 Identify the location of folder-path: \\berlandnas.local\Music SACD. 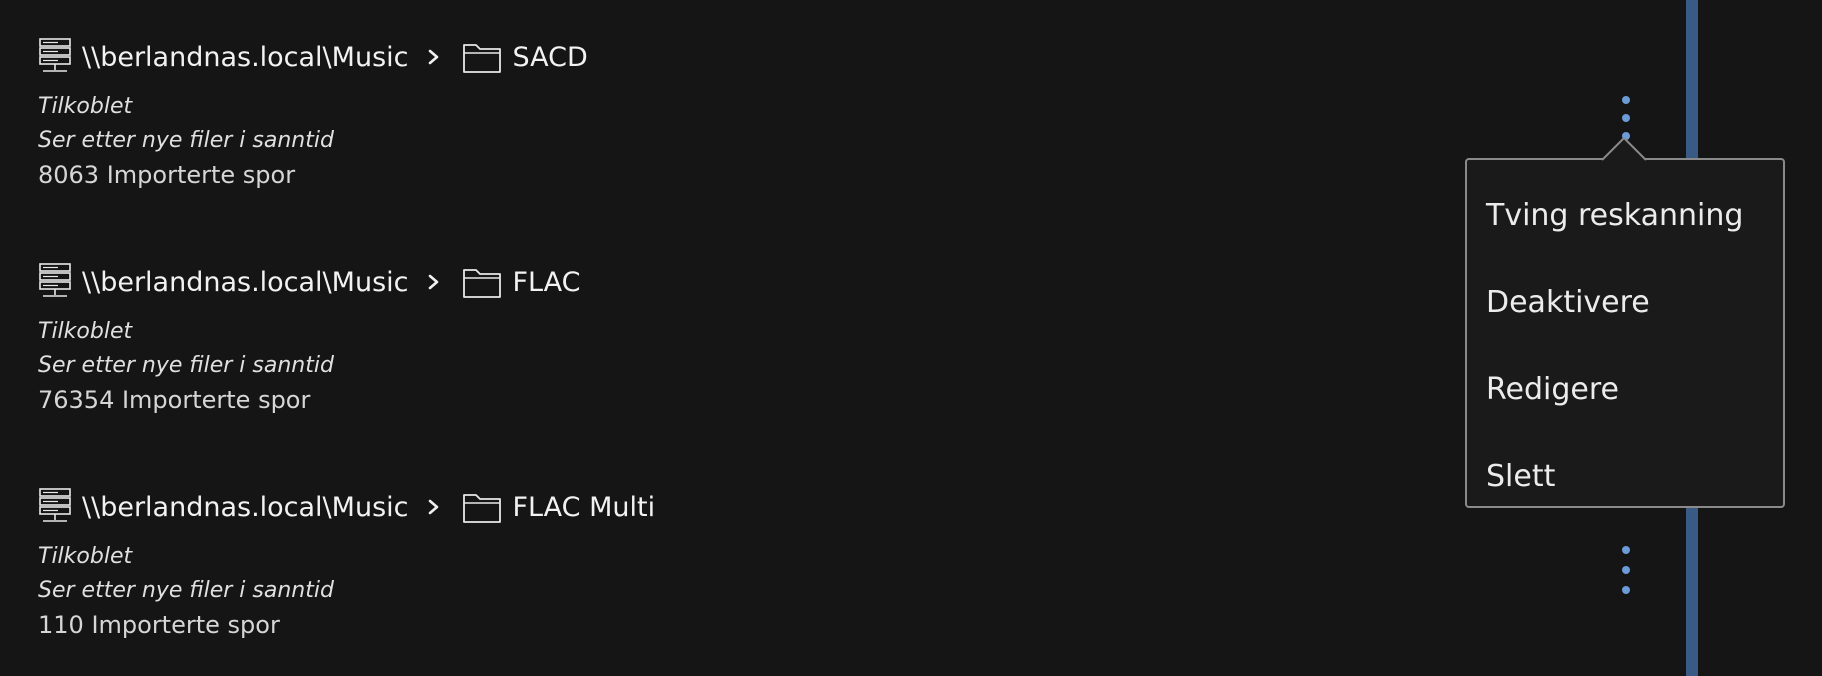
(738, 57).